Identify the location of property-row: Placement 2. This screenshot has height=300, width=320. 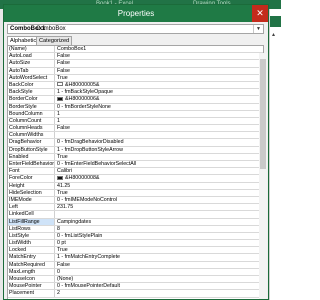
(135, 294).